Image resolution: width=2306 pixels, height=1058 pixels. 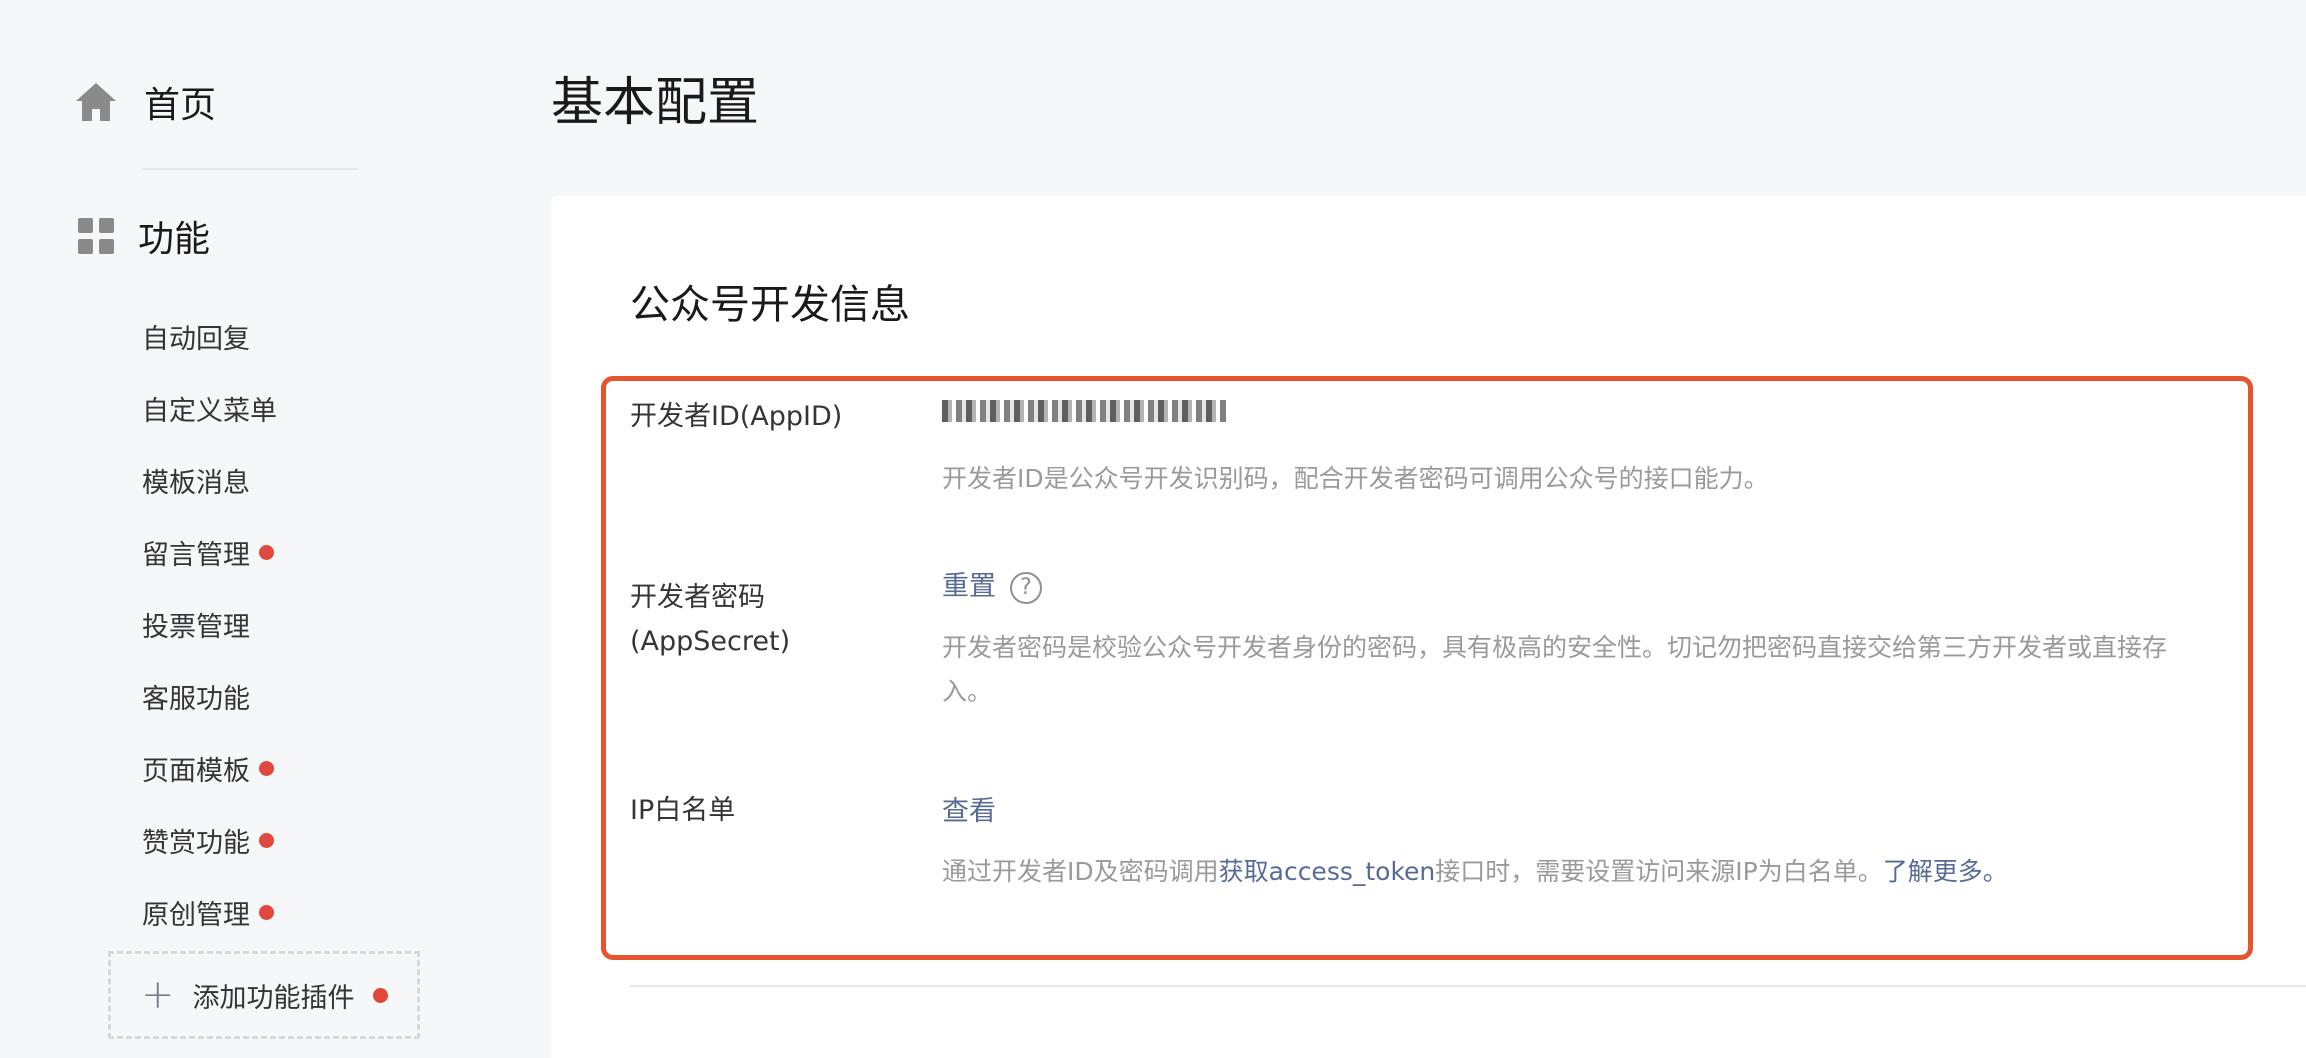 What do you see at coordinates (1659, 871) in the screenshot?
I see `ip-desc-middle: 接口时，需要设置访问来源IP为白名单。` at bounding box center [1659, 871].